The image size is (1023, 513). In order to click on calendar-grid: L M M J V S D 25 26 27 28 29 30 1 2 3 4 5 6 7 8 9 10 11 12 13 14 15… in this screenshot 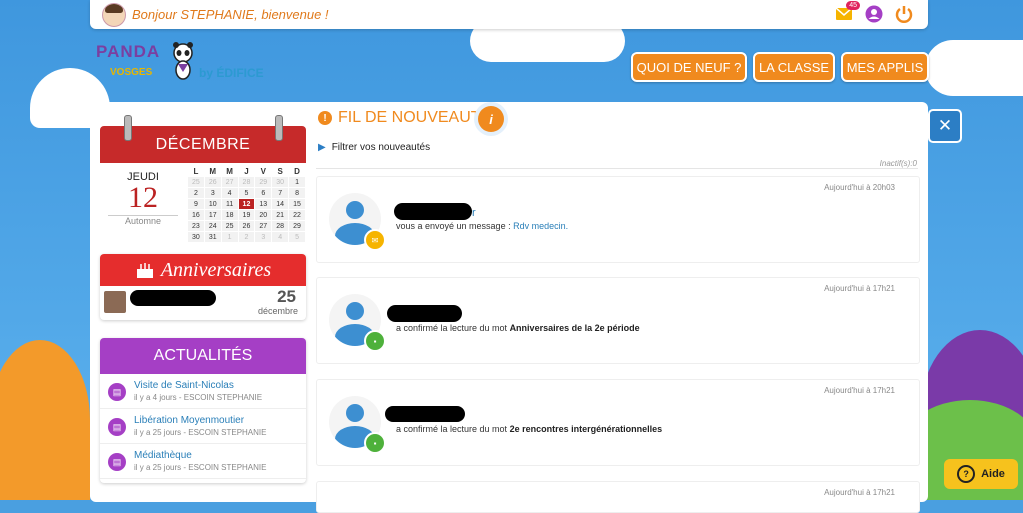, I will do `click(246, 204)`.